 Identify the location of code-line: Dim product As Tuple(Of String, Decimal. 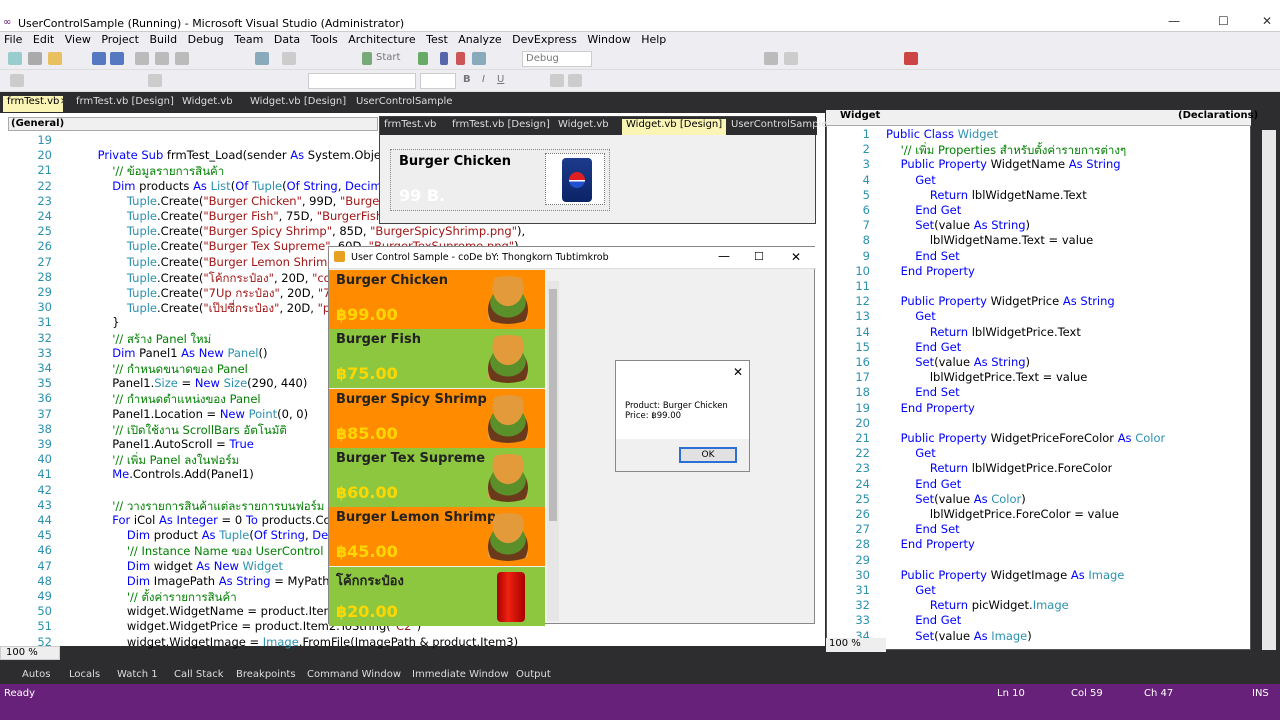
(221, 535).